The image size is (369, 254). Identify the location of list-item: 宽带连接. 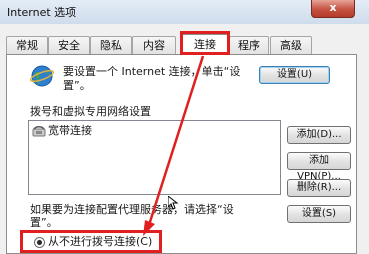
(62, 131).